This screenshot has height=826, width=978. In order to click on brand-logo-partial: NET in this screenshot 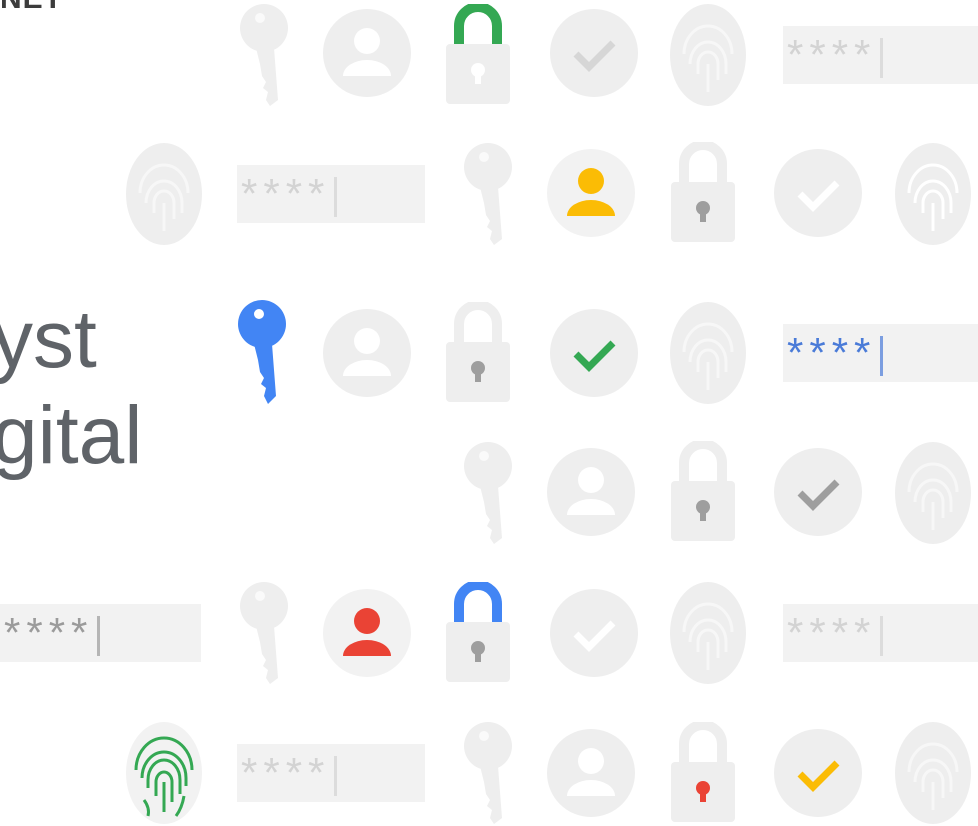, I will do `click(31, 8)`.